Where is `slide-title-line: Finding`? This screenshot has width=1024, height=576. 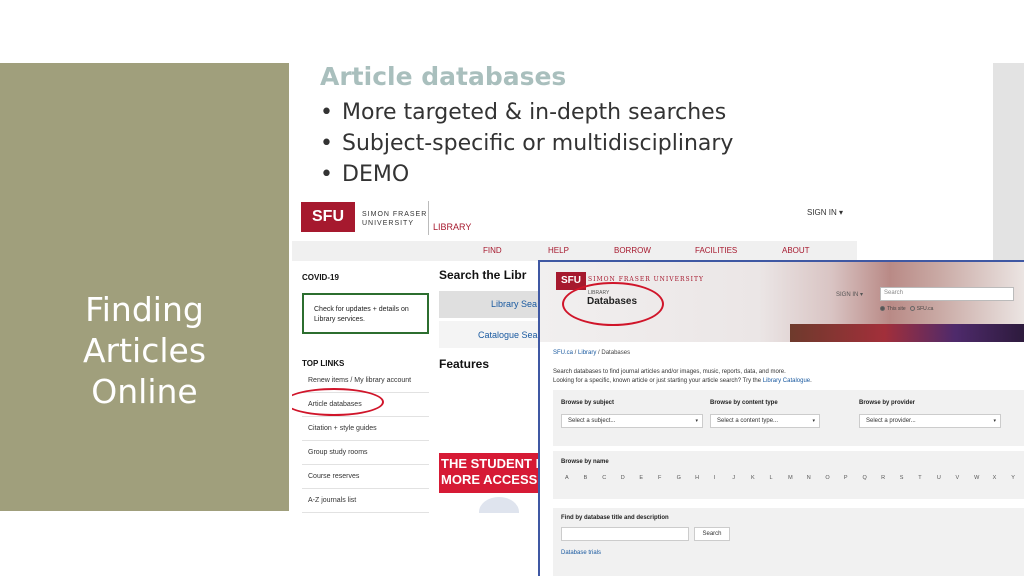 slide-title-line: Finding is located at coordinates (144, 309).